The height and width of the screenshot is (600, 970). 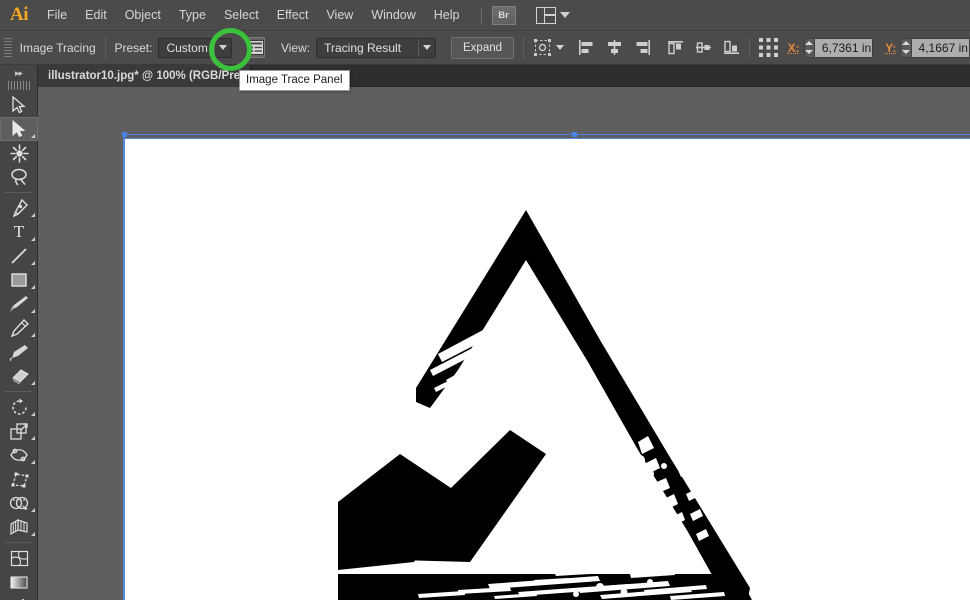 What do you see at coordinates (19, 177) in the screenshot?
I see `lasso-tool` at bounding box center [19, 177].